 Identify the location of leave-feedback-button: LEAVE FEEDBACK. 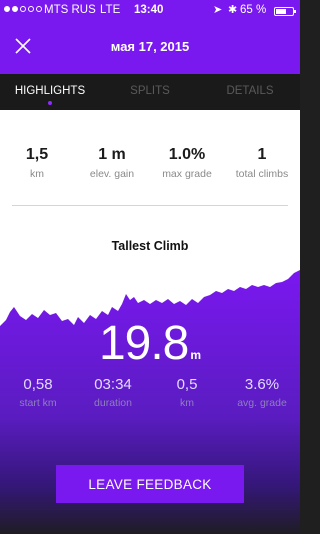
(150, 484).